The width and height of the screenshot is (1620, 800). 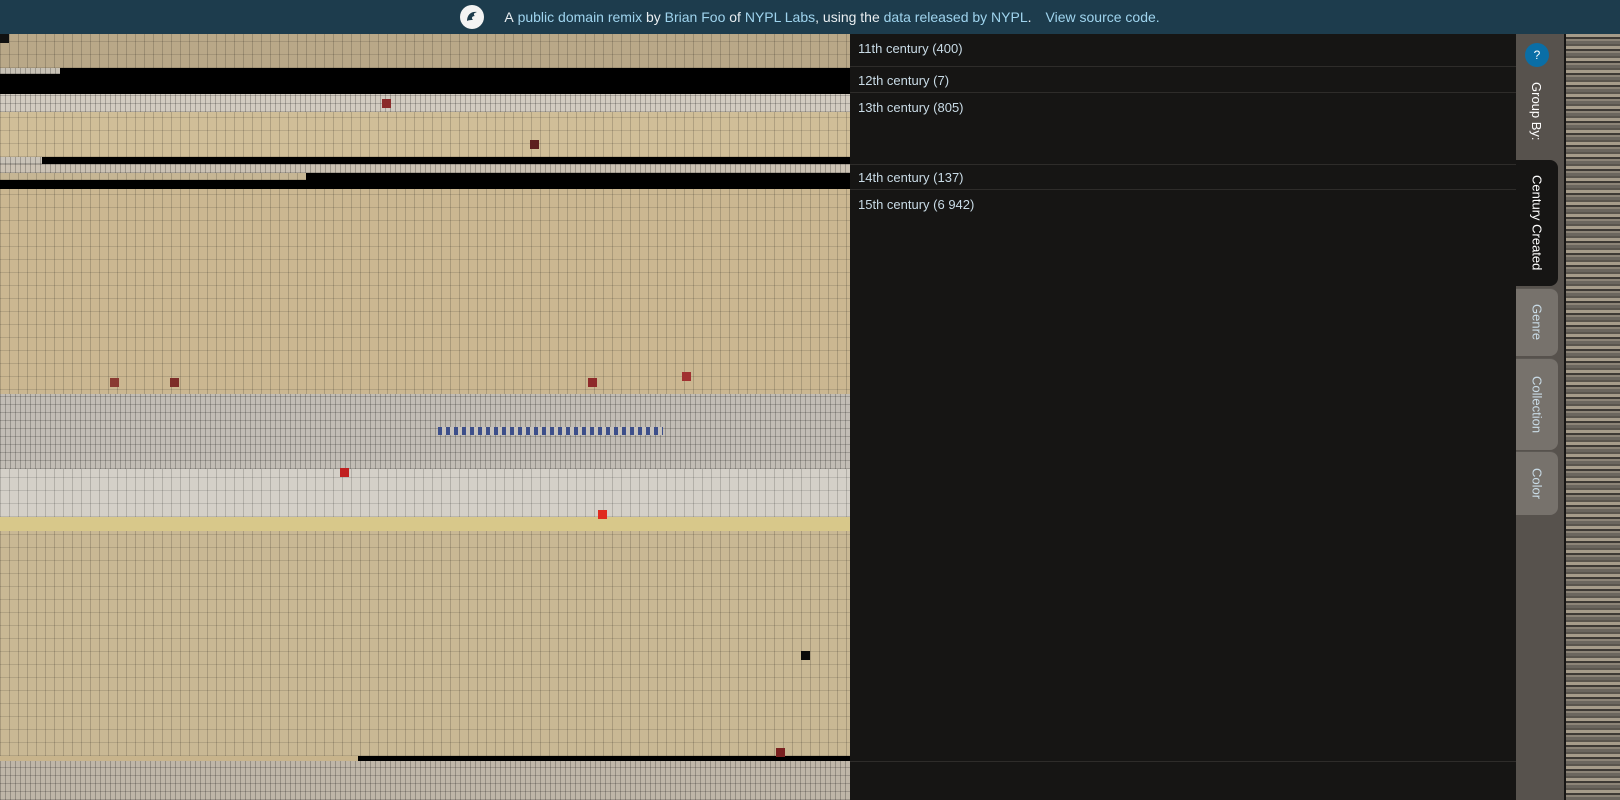 I want to click on public-domain-remix-link: public domain remix, so click(x=580, y=17).